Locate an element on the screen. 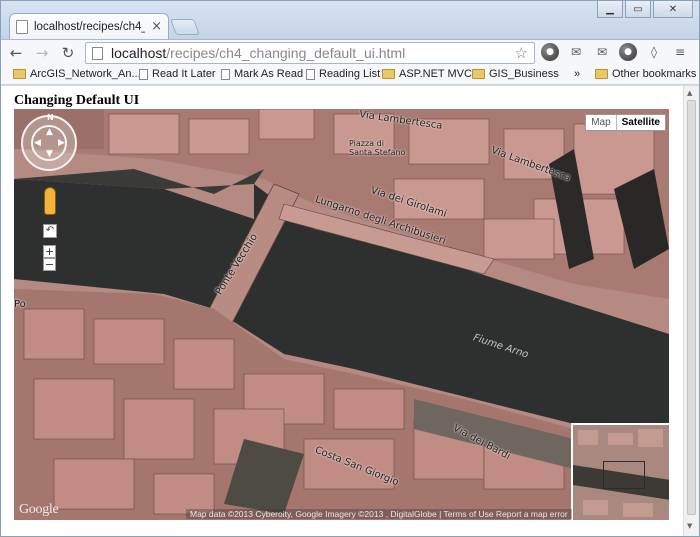 Image resolution: width=700 pixels, height=537 pixels. tab-title: localhost/recipes/ch4_cha is located at coordinates (89, 26).